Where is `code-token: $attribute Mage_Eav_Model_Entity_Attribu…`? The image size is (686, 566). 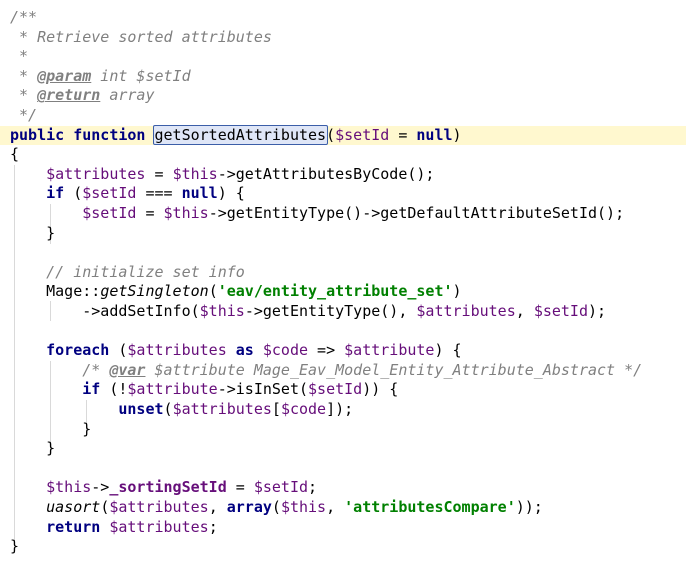
code-token: $attribute Mage_Eav_Model_Entity_Attribu… is located at coordinates (394, 369).